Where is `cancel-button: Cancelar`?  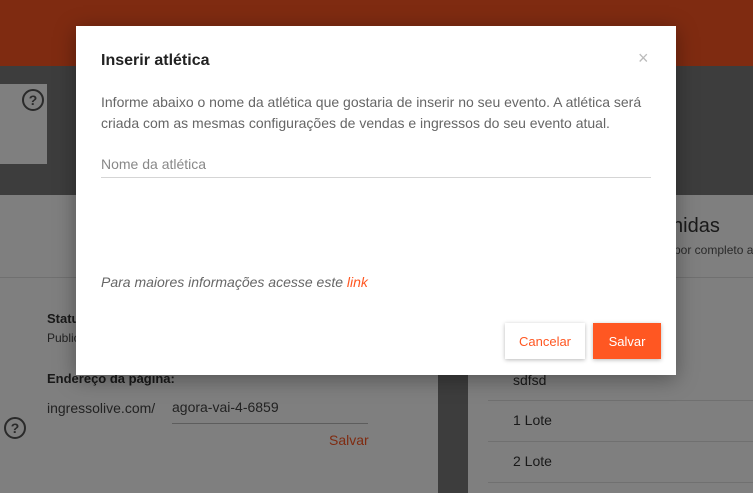 cancel-button: Cancelar is located at coordinates (545, 341).